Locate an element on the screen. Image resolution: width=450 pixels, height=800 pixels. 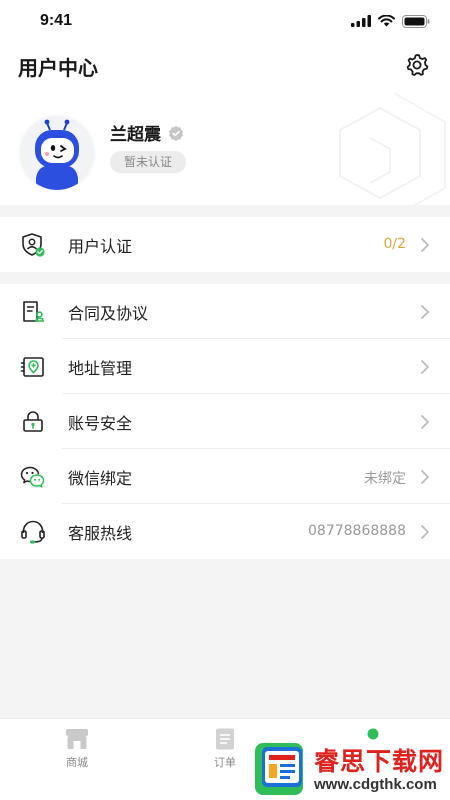
menu-group-verification: 用户认证 0/2 is located at coordinates (225, 244).